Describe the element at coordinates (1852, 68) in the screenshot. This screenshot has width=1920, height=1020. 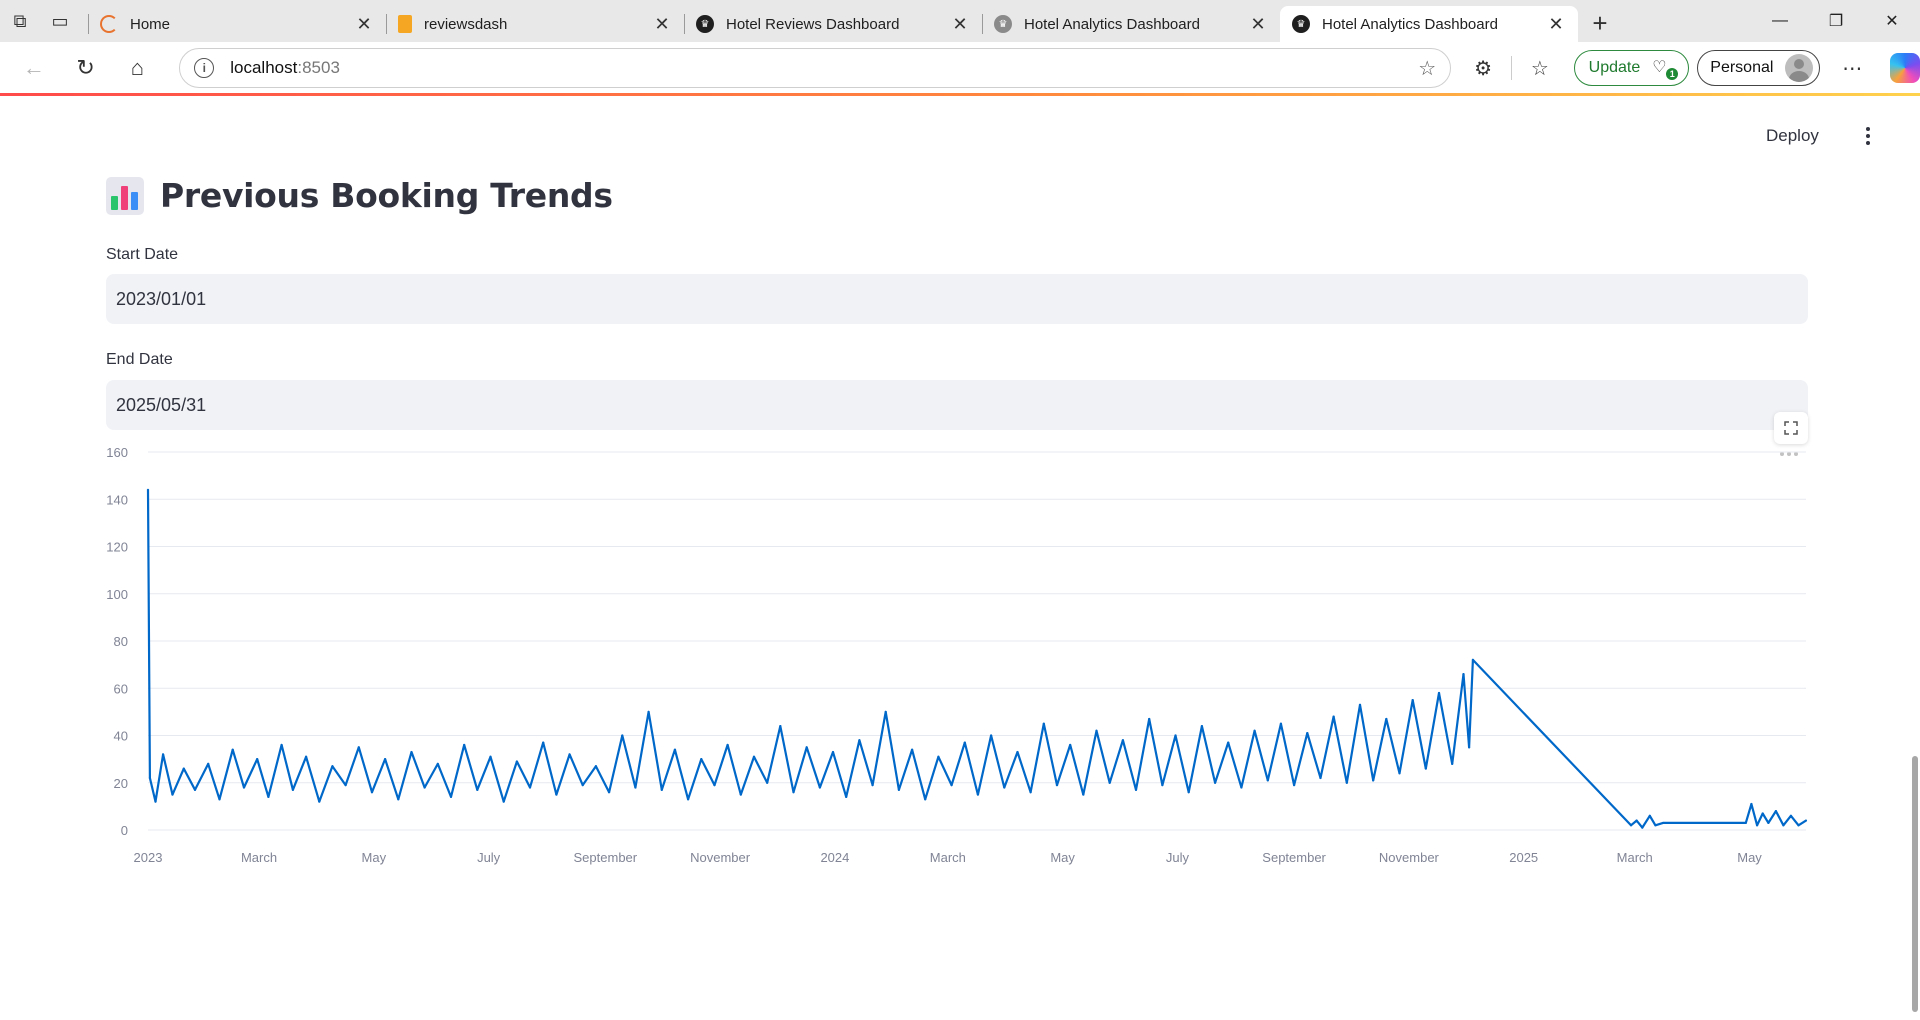
I see `more-menu-icon: ⋯` at that location.